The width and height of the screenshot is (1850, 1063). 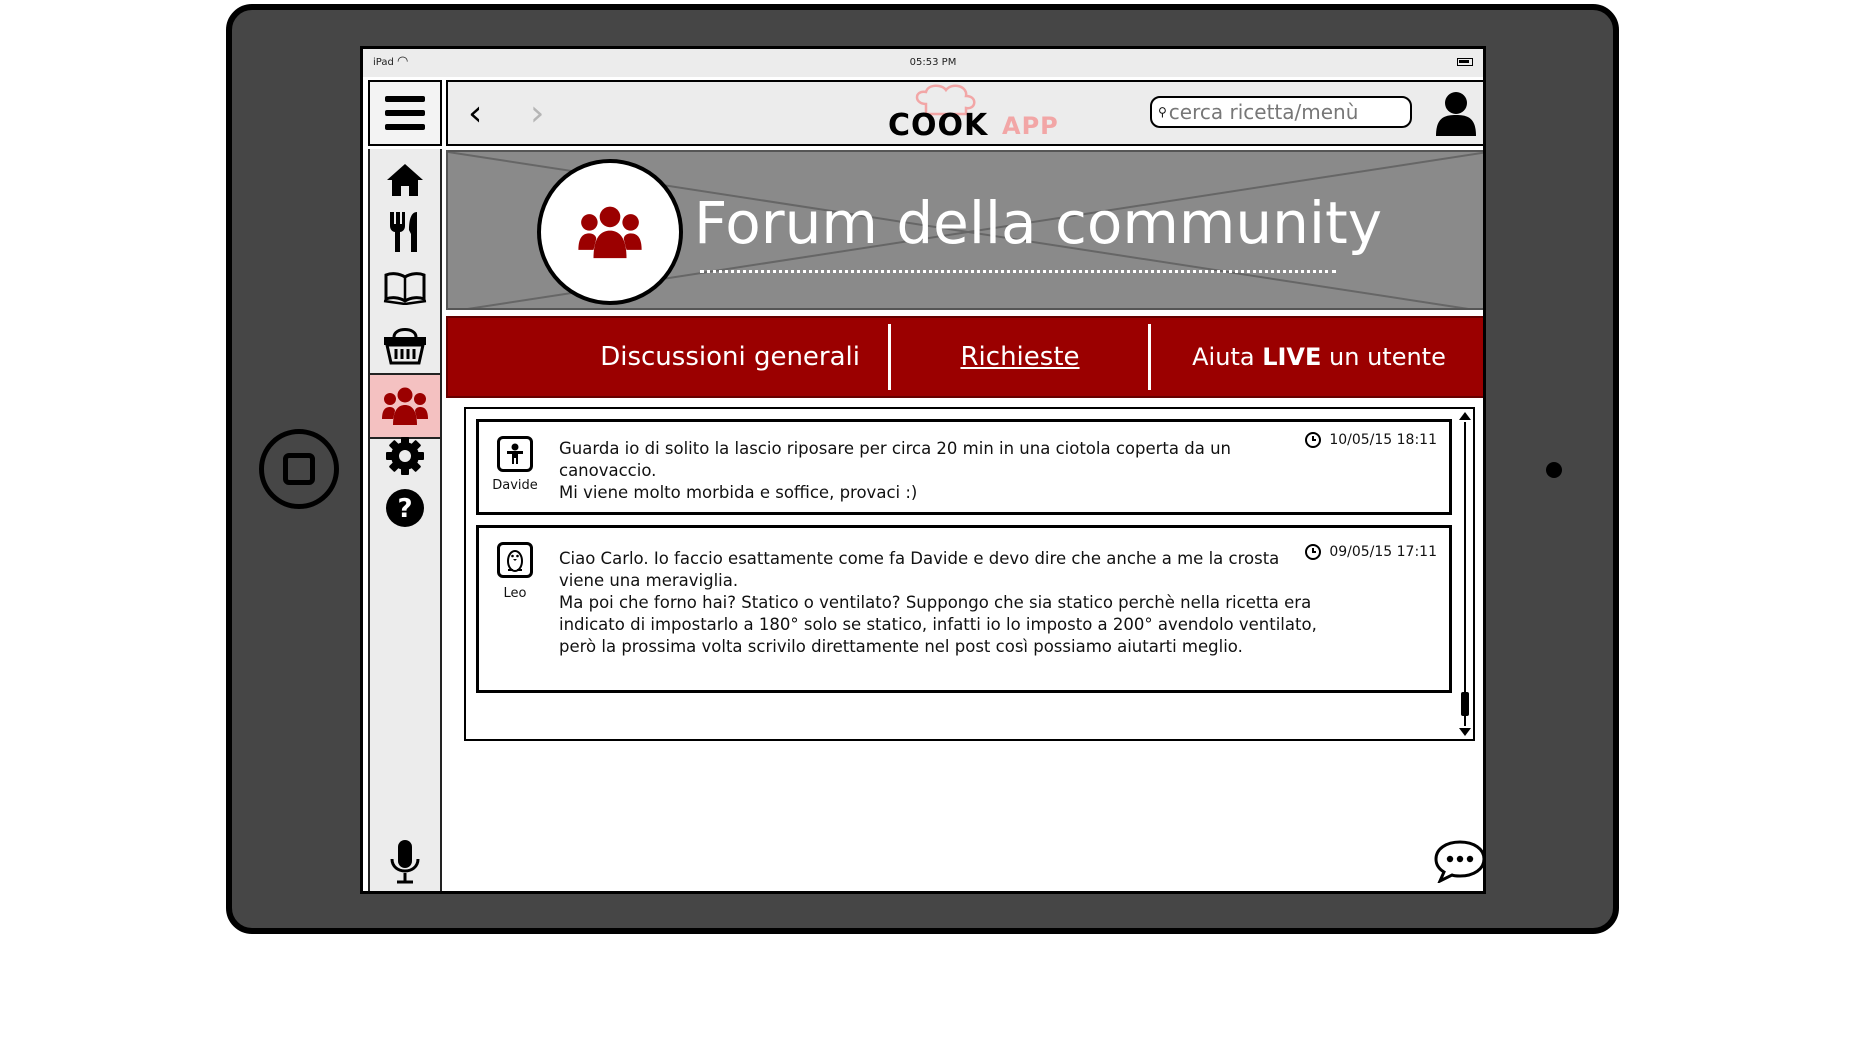 I want to click on sidebar-item-home, so click(x=405, y=180).